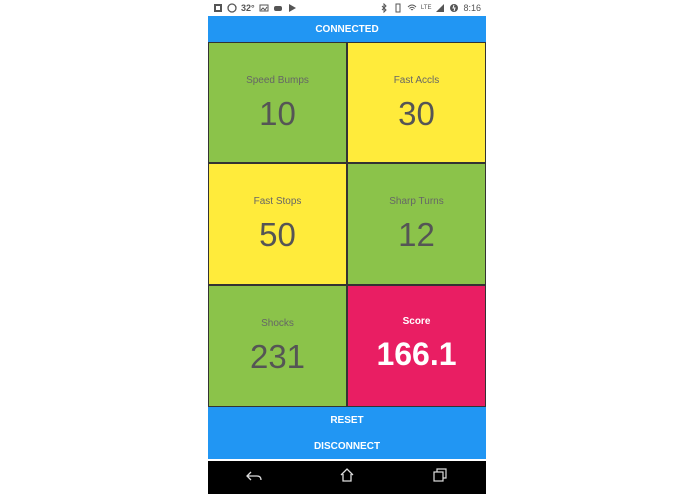 The width and height of the screenshot is (695, 494). What do you see at coordinates (277, 80) in the screenshot?
I see `tile-label: Speed Bumps` at bounding box center [277, 80].